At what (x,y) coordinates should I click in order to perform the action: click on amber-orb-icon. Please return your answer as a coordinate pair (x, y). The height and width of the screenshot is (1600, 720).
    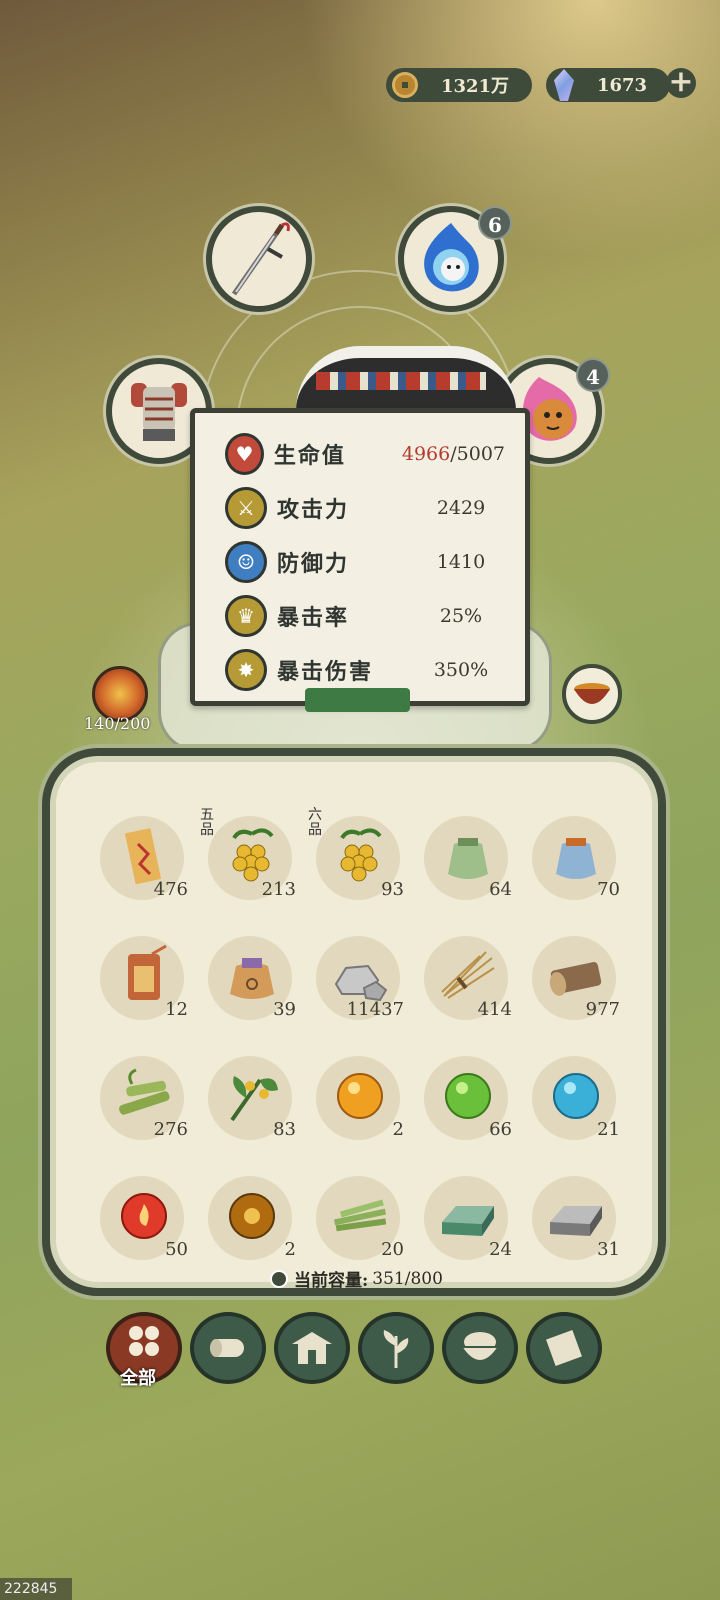
    Looking at the image, I should click on (252, 1216).